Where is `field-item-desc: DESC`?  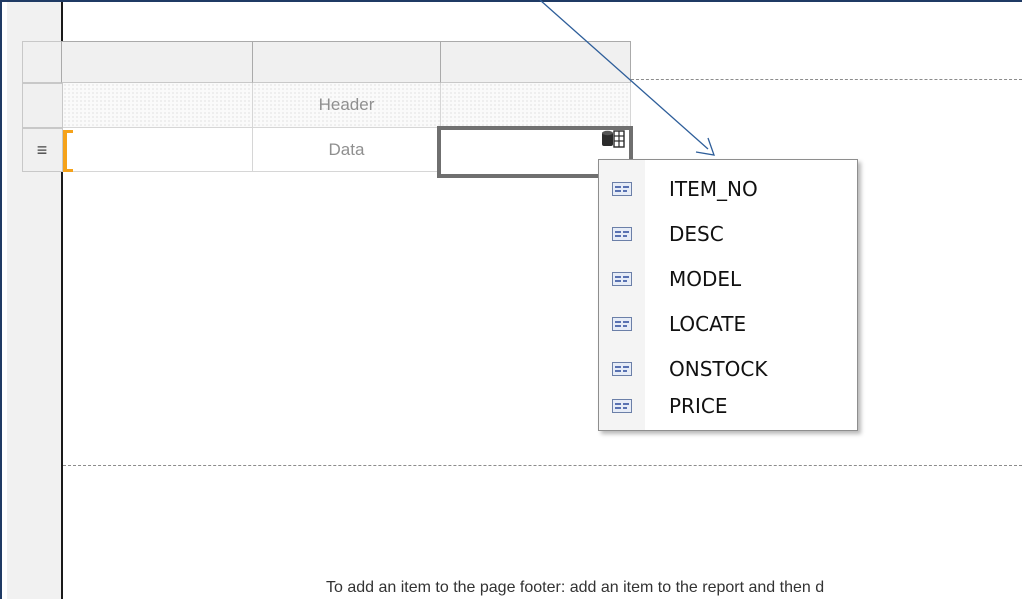
field-item-desc: DESC is located at coordinates (728, 233).